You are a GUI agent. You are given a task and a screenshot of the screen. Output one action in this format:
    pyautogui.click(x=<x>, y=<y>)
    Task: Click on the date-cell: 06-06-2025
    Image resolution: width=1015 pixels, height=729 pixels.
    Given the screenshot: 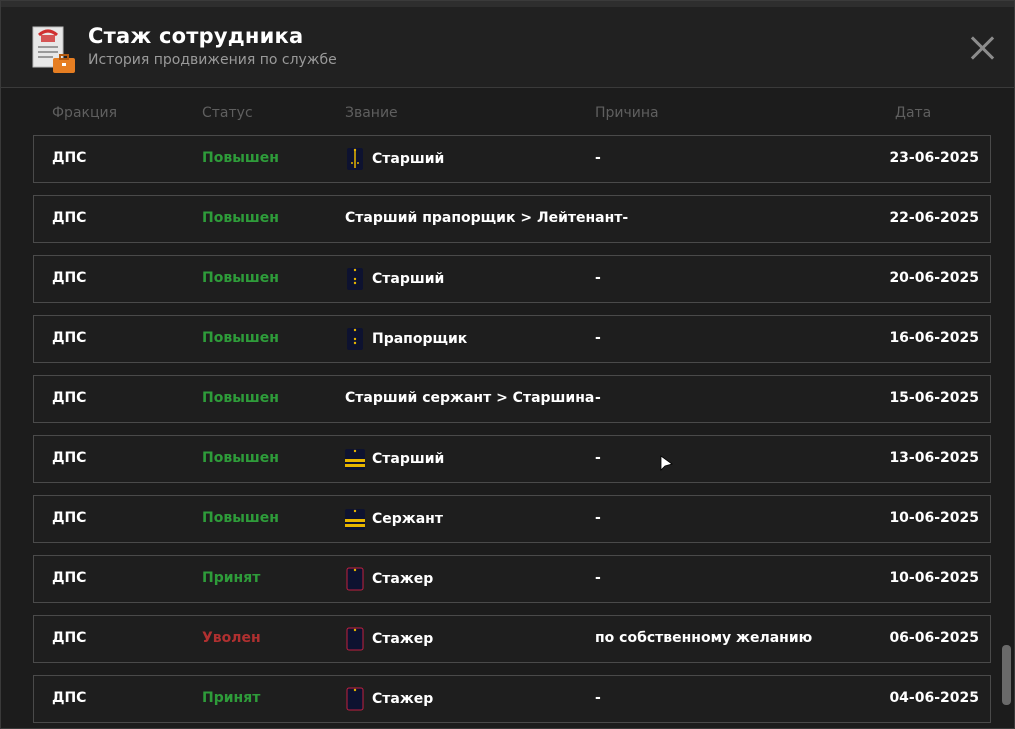 What is the action you would take?
    pyautogui.click(x=934, y=638)
    